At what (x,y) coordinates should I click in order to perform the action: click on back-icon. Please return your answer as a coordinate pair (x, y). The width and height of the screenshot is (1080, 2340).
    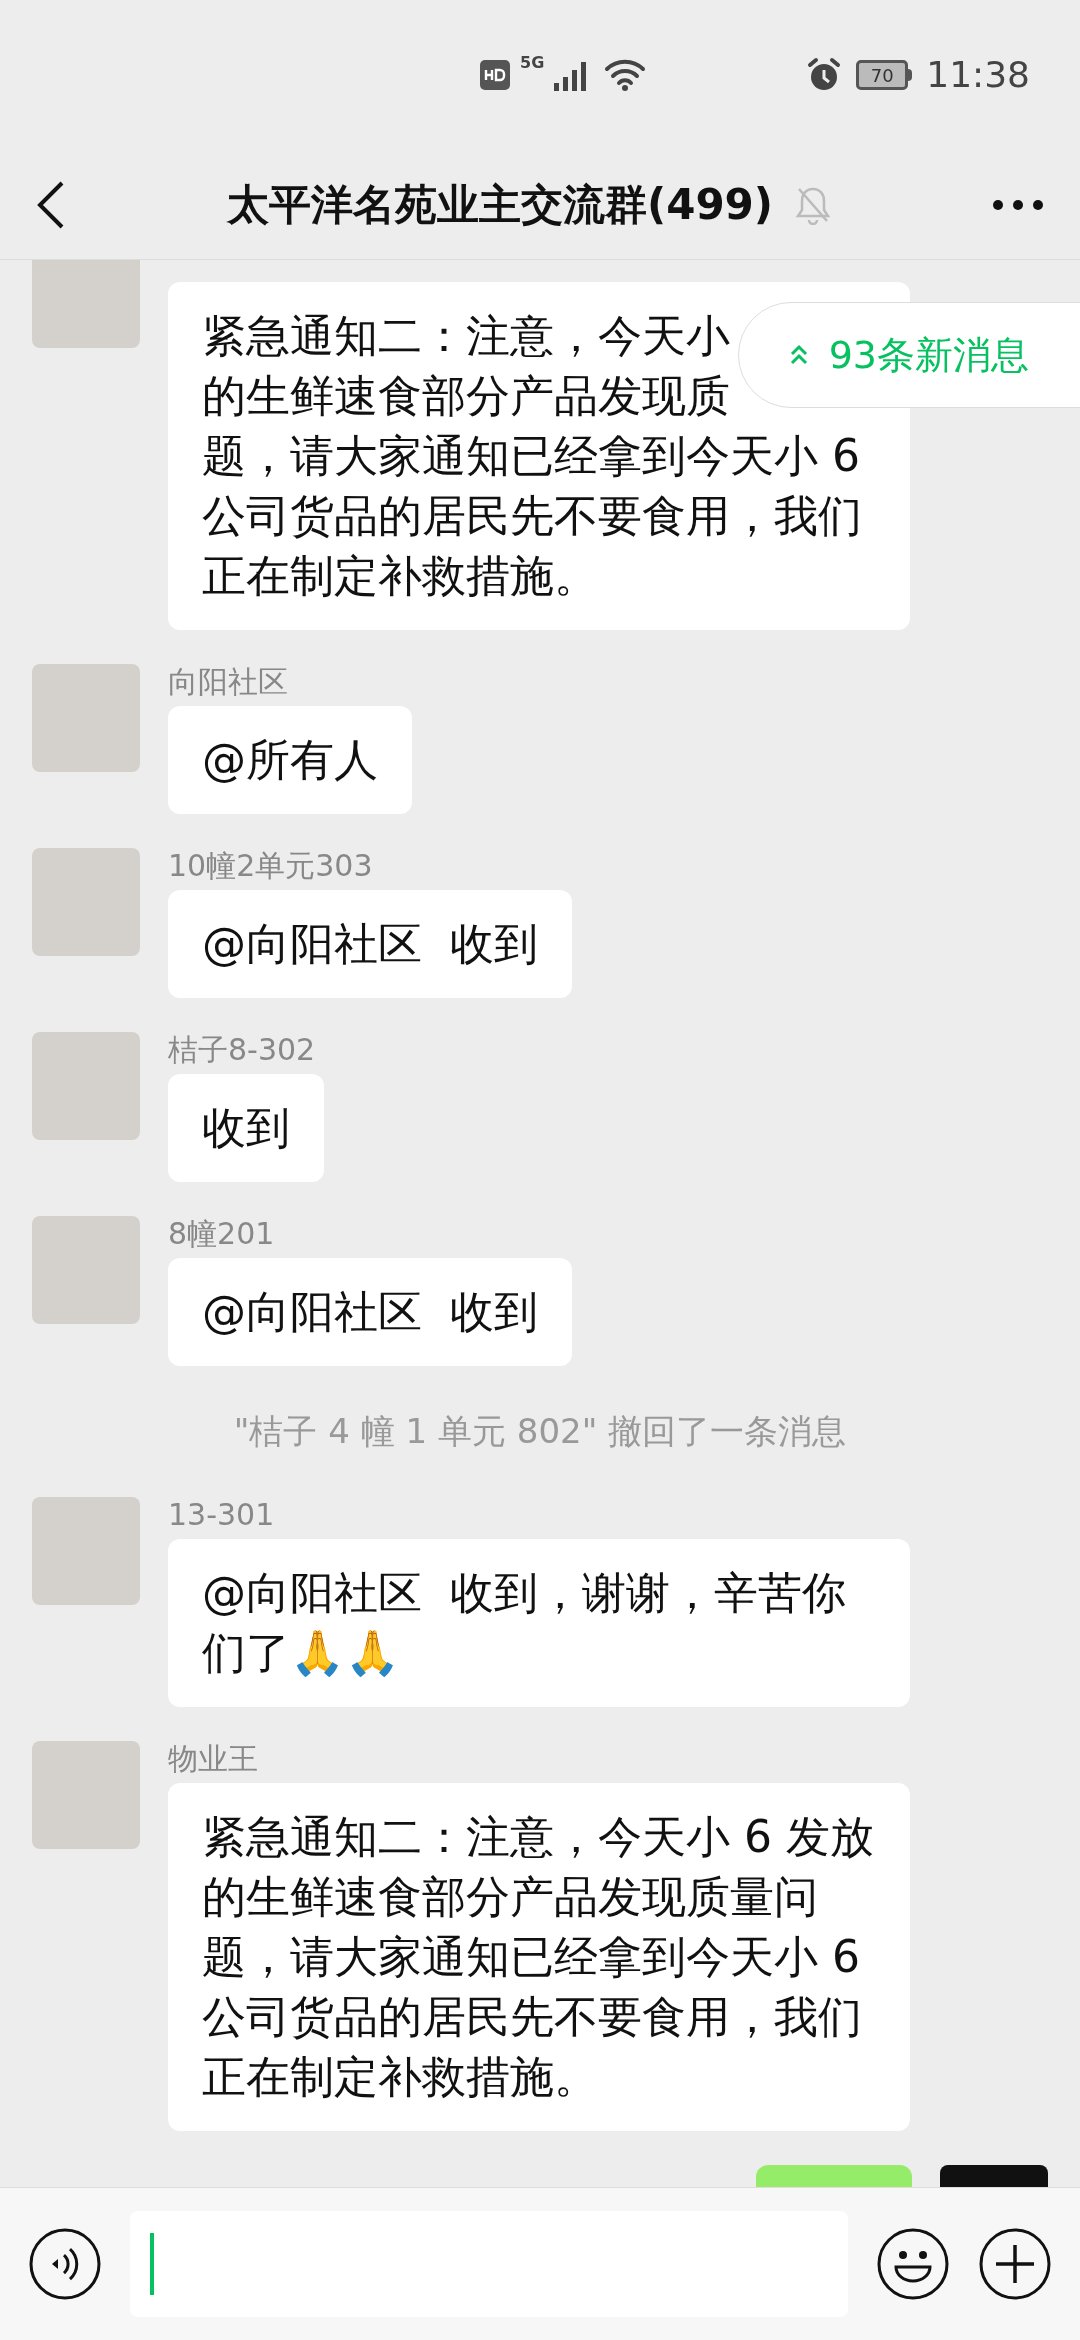
    Looking at the image, I should click on (51, 204).